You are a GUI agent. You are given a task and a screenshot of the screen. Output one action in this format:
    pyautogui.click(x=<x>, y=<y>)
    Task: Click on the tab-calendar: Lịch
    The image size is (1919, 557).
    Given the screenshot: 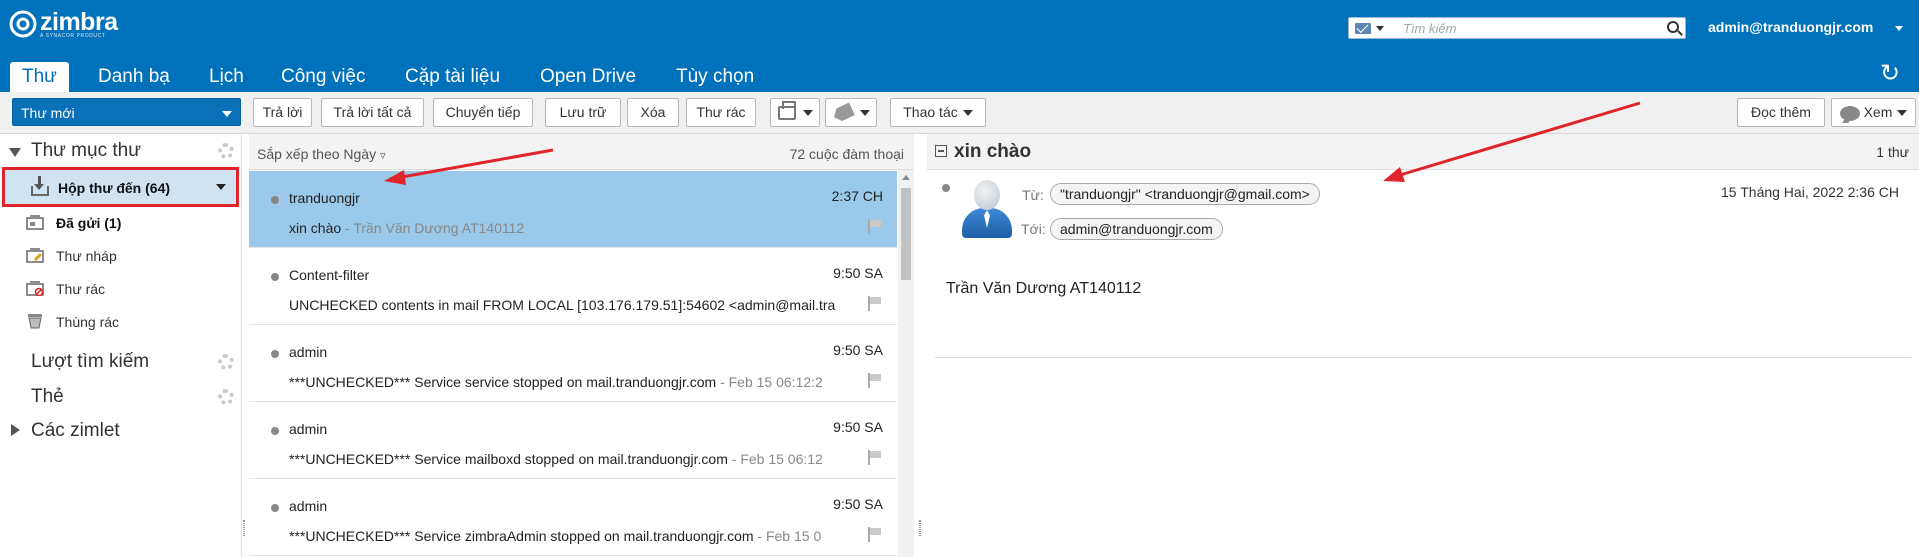 What is the action you would take?
    pyautogui.click(x=226, y=78)
    